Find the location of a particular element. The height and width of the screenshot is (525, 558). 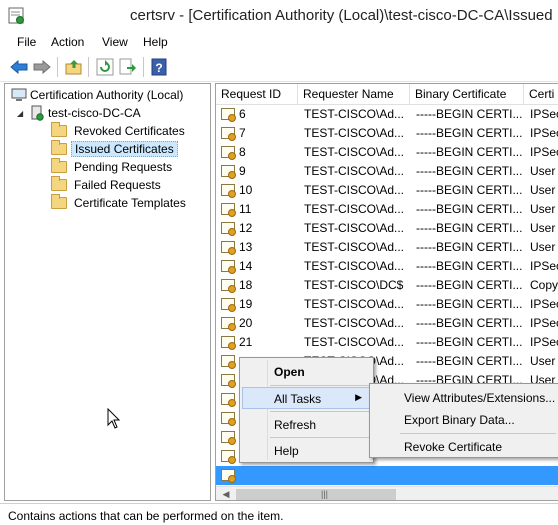

menu-view: View is located at coordinates (115, 42).